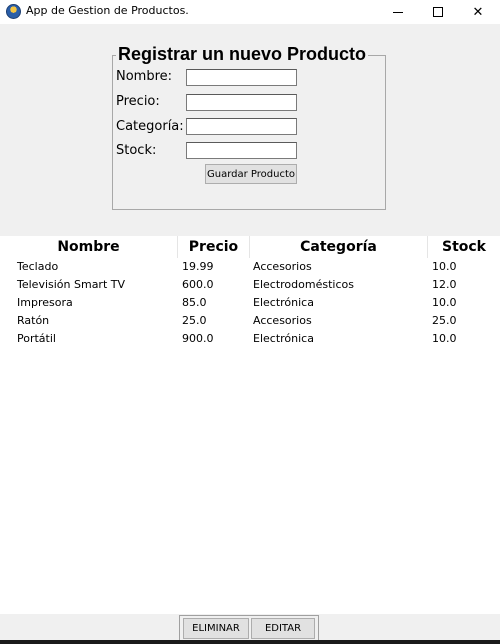 The height and width of the screenshot is (644, 500). I want to click on edit-button: EDITAR, so click(283, 628).